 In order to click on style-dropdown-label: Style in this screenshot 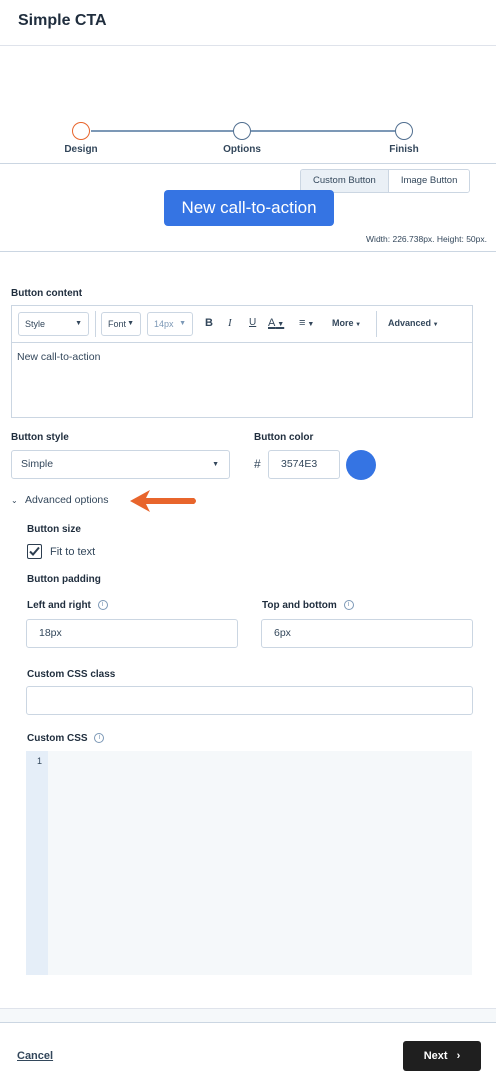, I will do `click(35, 324)`.